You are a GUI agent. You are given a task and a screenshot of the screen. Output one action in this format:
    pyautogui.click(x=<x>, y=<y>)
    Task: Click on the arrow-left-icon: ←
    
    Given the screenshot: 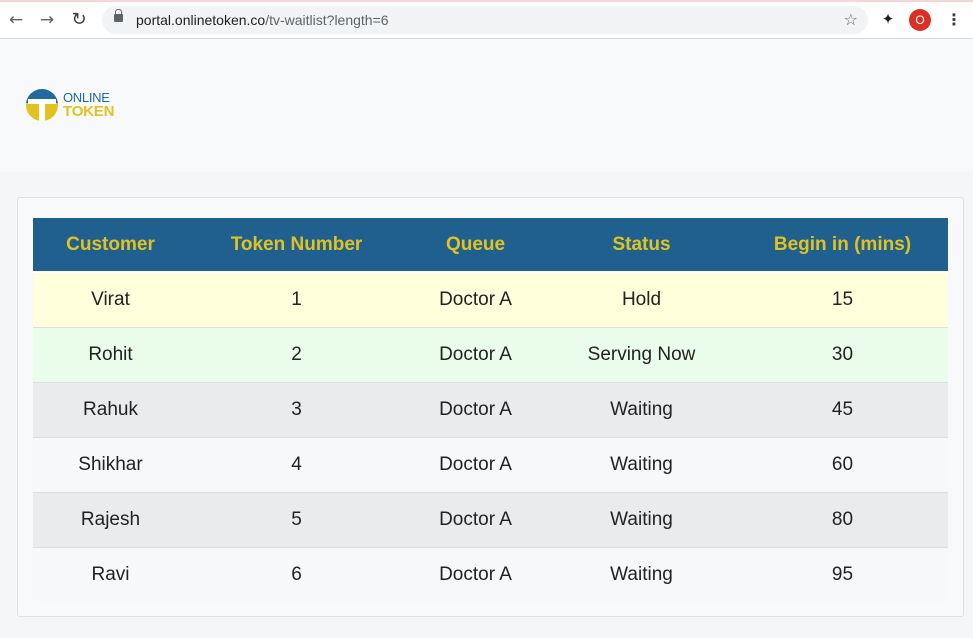 What is the action you would take?
    pyautogui.click(x=16, y=20)
    